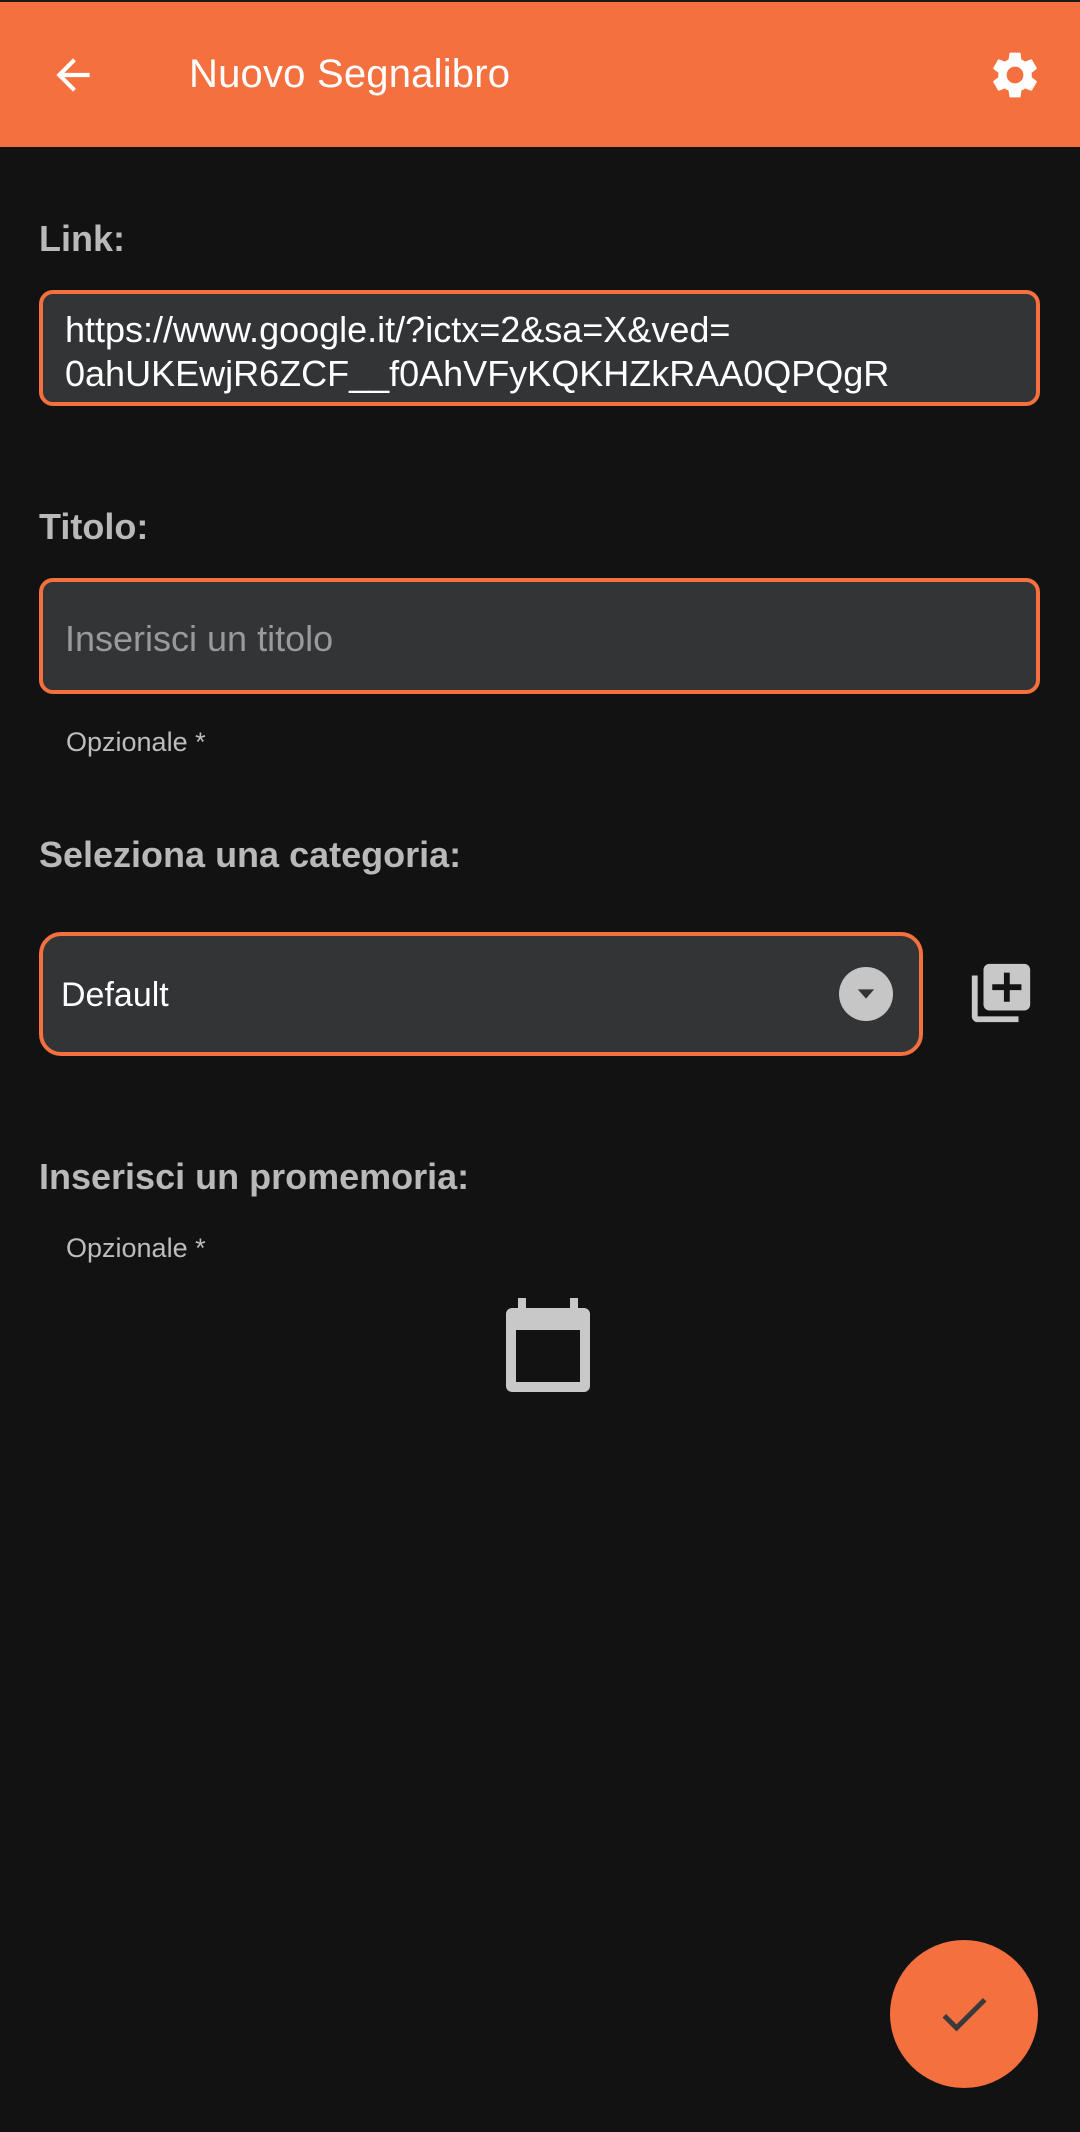 The image size is (1080, 2132). What do you see at coordinates (250, 854) in the screenshot?
I see `category-label: Seleziona una categoria:` at bounding box center [250, 854].